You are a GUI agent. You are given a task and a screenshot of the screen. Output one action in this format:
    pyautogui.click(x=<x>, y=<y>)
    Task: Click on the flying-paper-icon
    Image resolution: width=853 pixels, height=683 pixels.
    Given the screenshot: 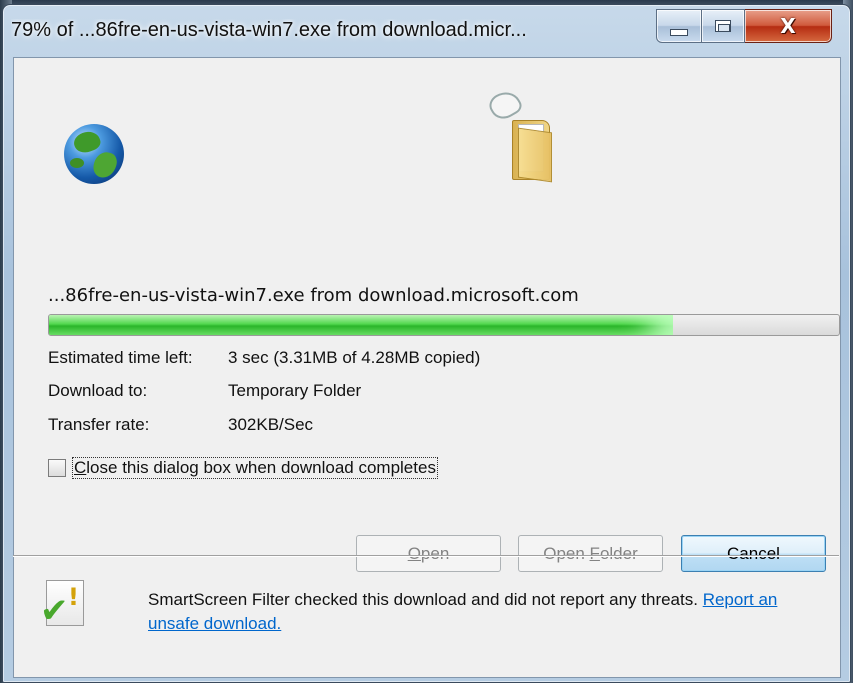 What is the action you would take?
    pyautogui.click(x=505, y=105)
    